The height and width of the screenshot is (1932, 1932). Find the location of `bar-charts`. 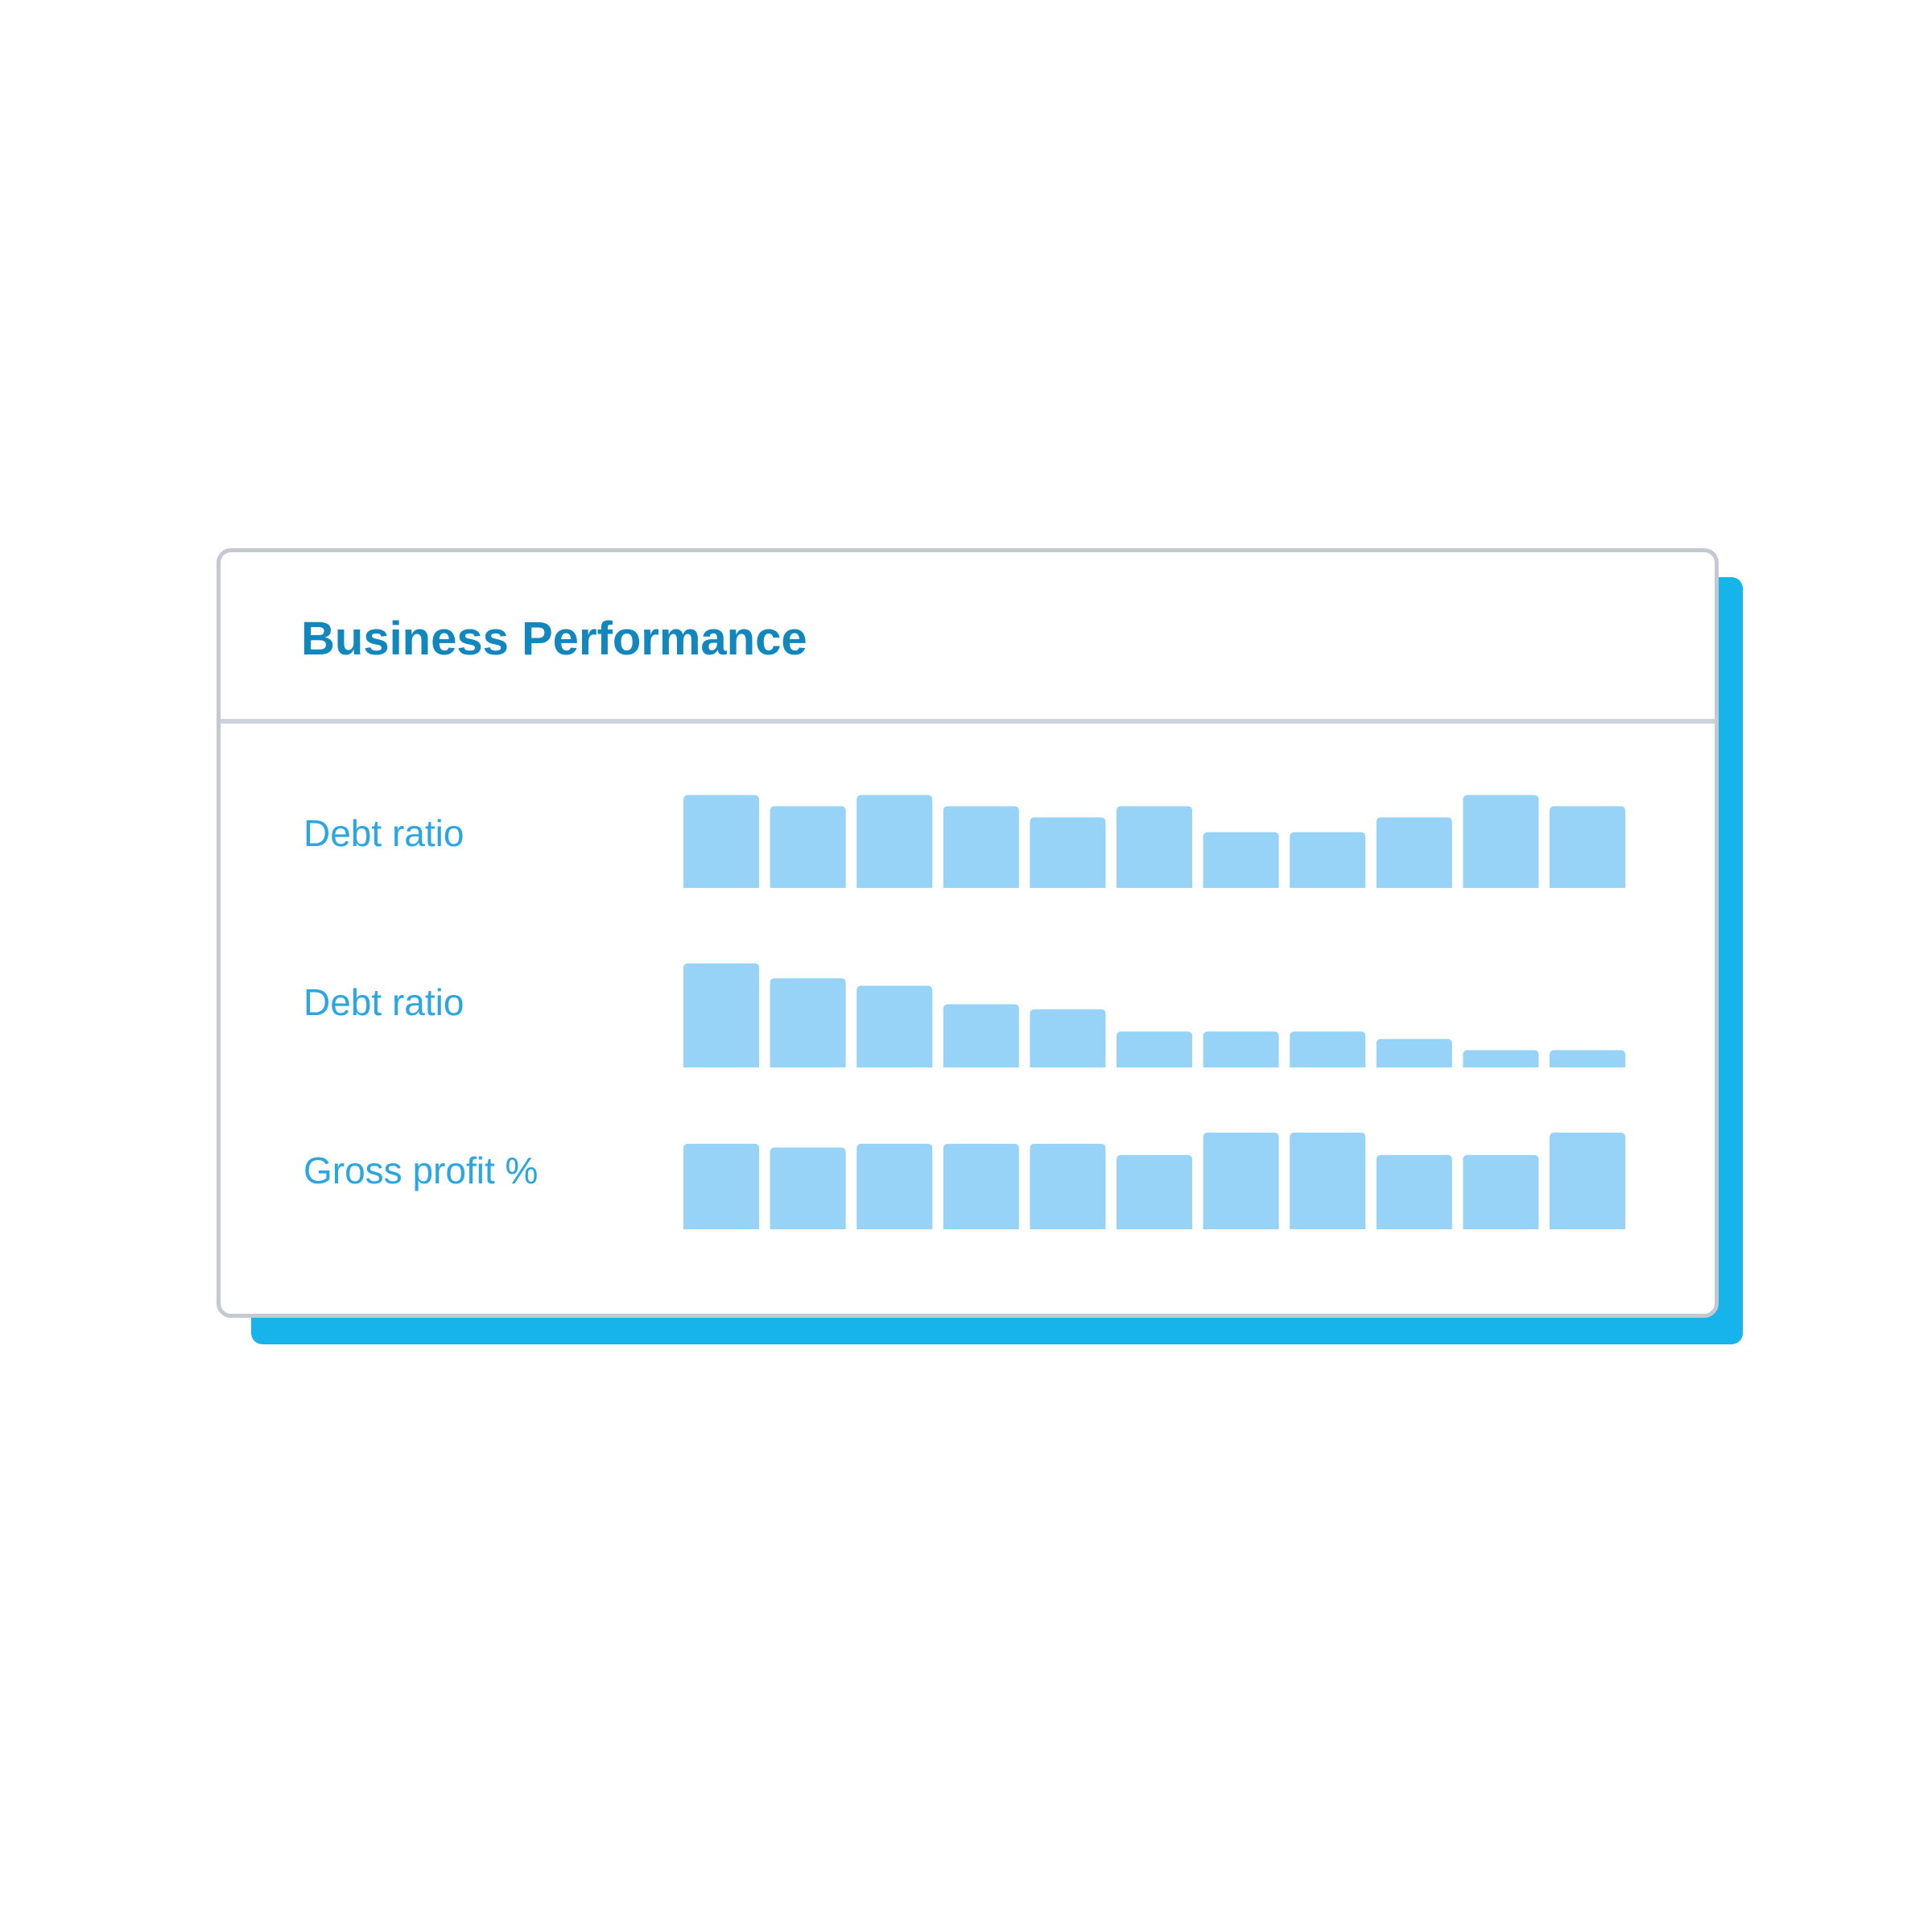

bar-charts is located at coordinates (1154, 1012).